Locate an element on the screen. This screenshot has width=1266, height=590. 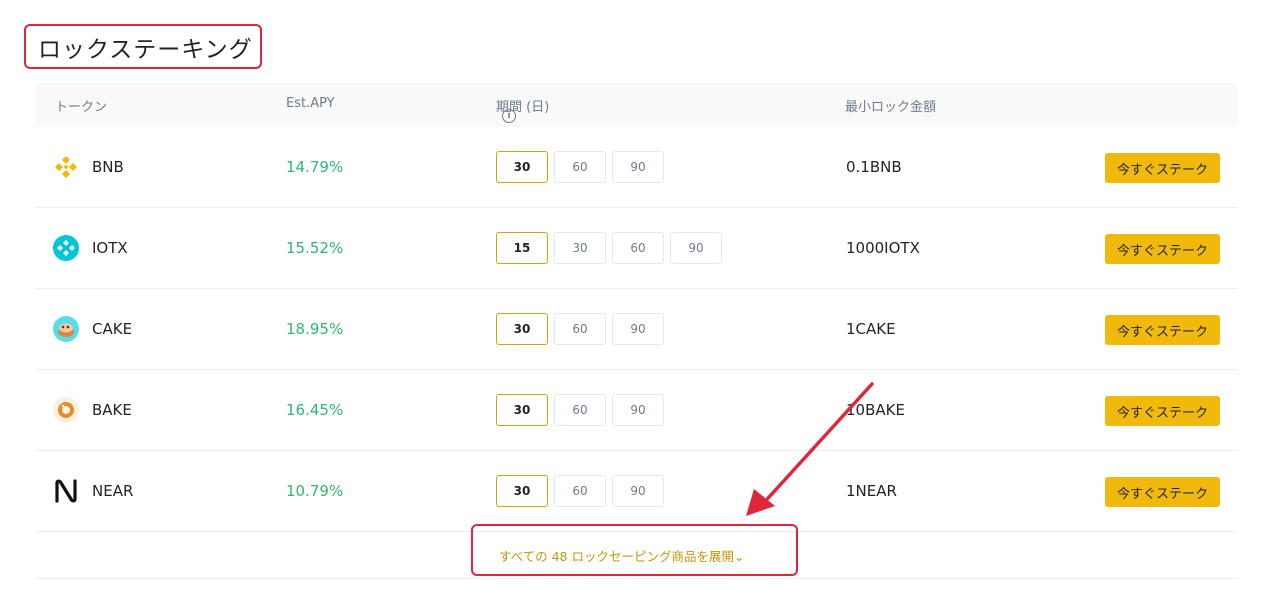
expand-label: すべての 48 ロックセーピング商品を展開 is located at coordinates (616, 556).